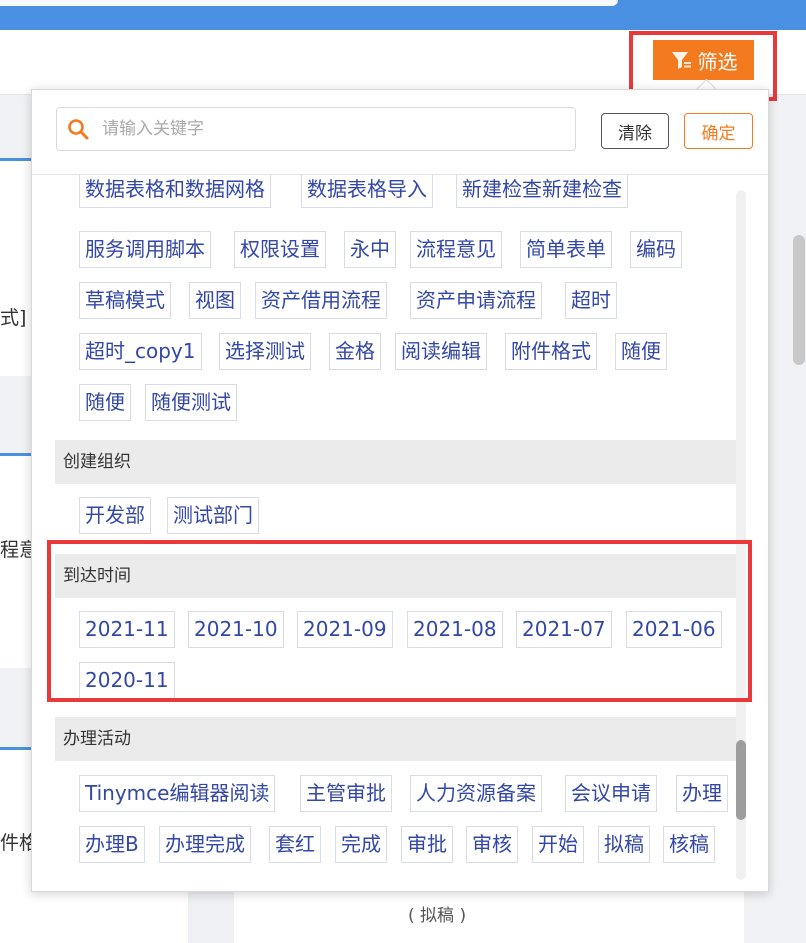  I want to click on search-input, so click(317, 129).